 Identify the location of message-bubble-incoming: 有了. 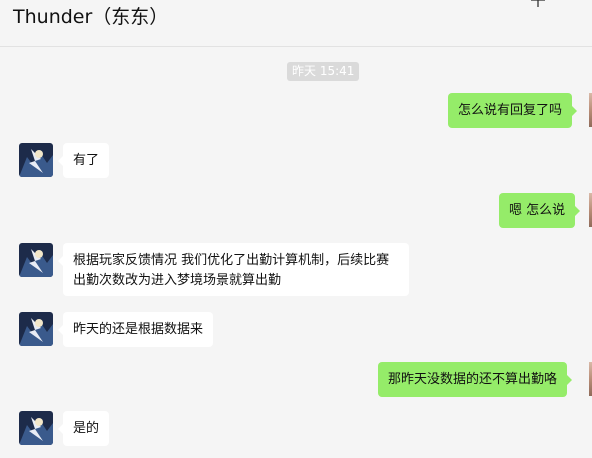
(83, 160).